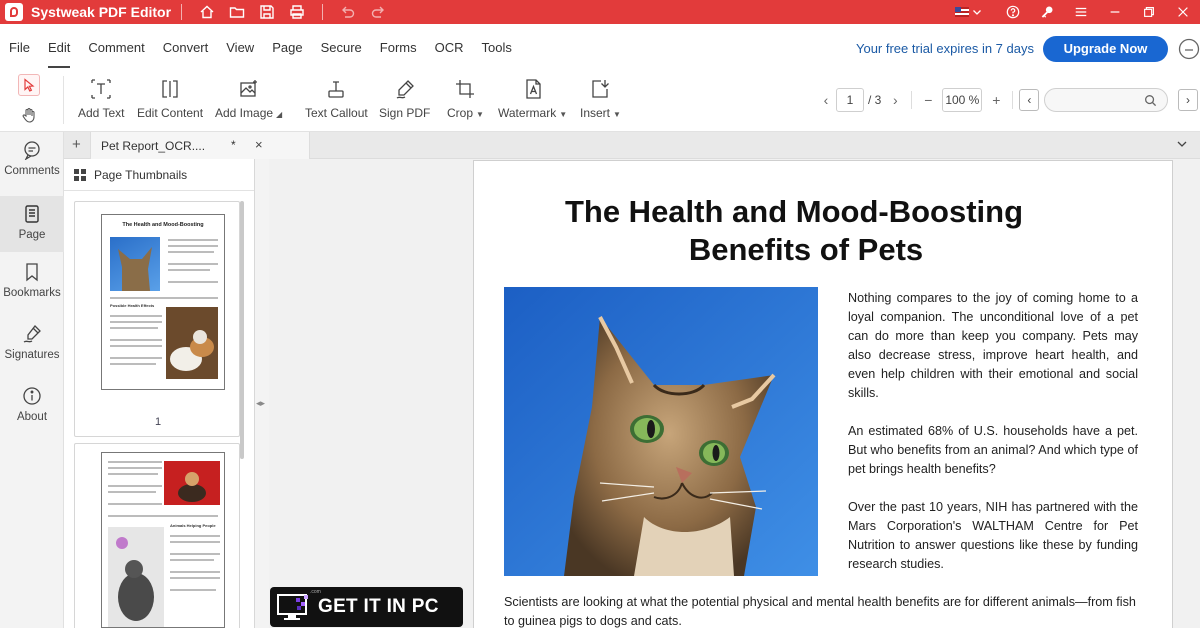 The width and height of the screenshot is (1200, 628). What do you see at coordinates (1106, 100) in the screenshot?
I see `search-input` at bounding box center [1106, 100].